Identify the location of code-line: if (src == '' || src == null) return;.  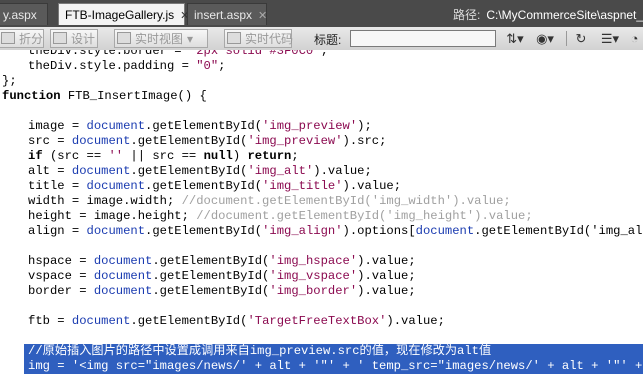
(163, 156).